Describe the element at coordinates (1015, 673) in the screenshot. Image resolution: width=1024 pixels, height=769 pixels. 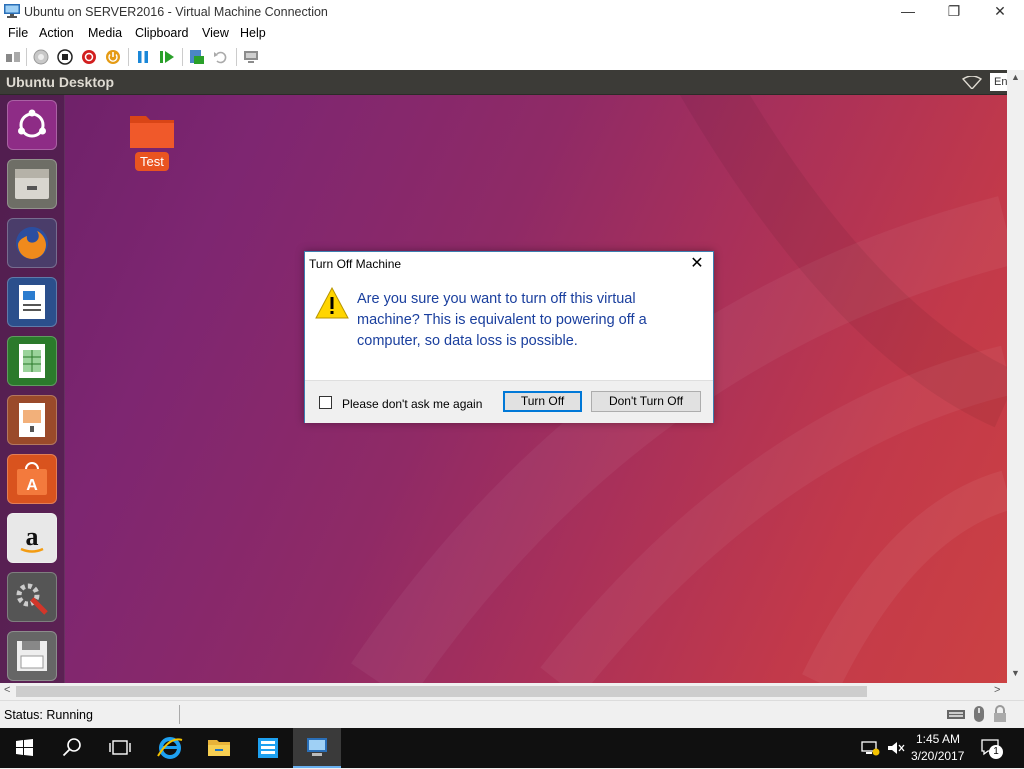
I see `scroll-down-icon: ▼` at that location.